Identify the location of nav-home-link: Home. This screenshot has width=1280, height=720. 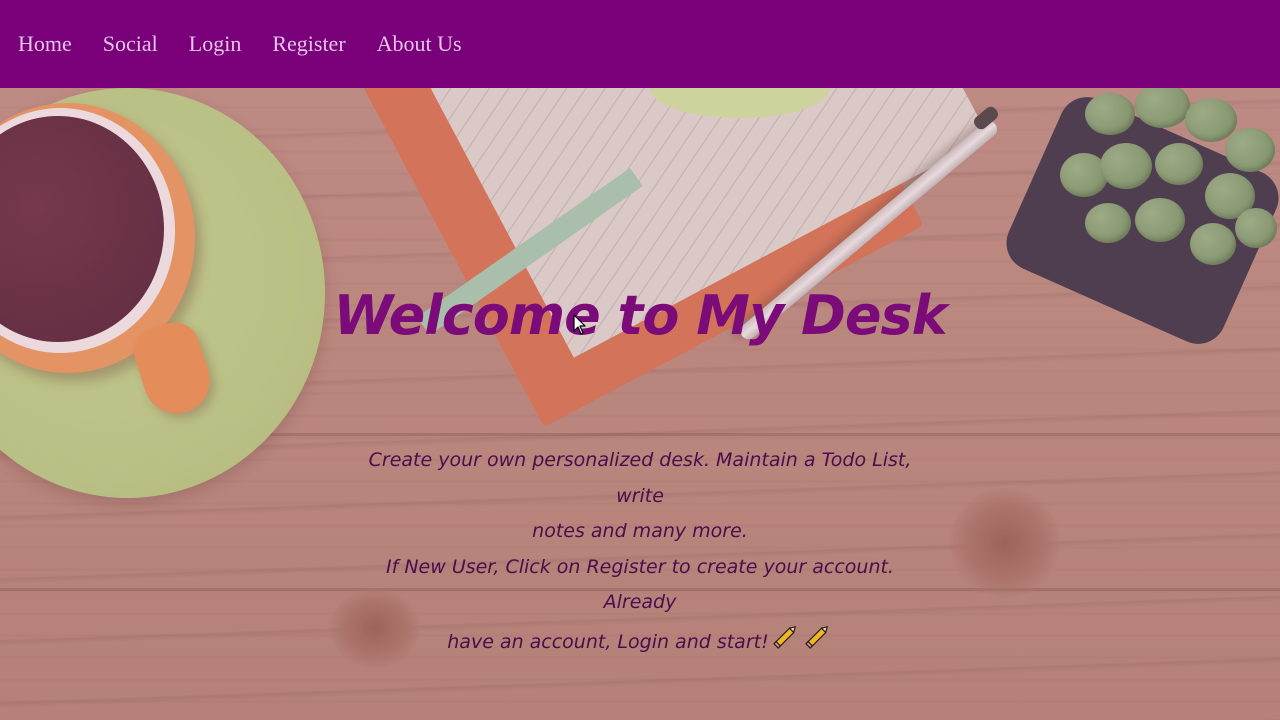
(45, 44).